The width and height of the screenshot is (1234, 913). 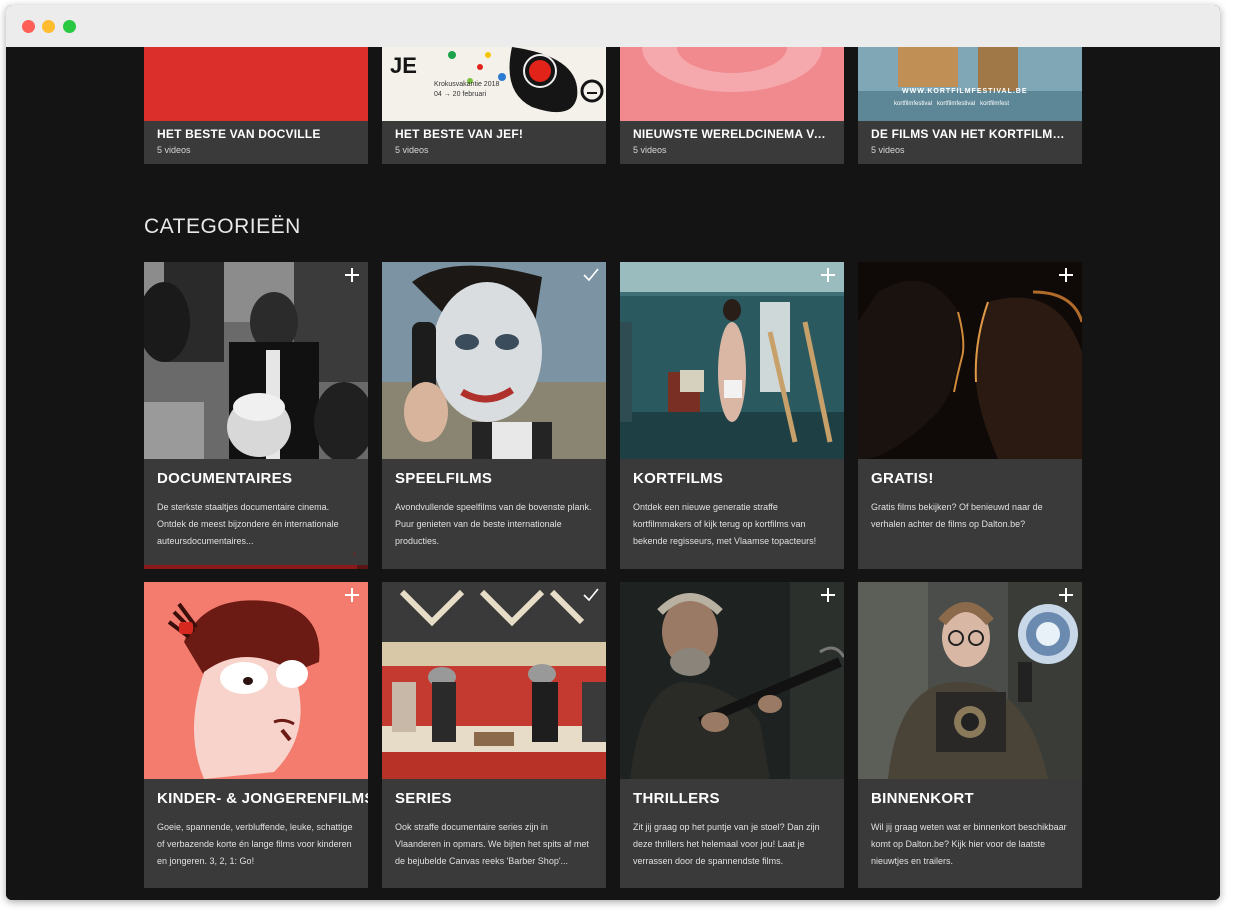 I want to click on watch-progress-fill, so click(x=250, y=567).